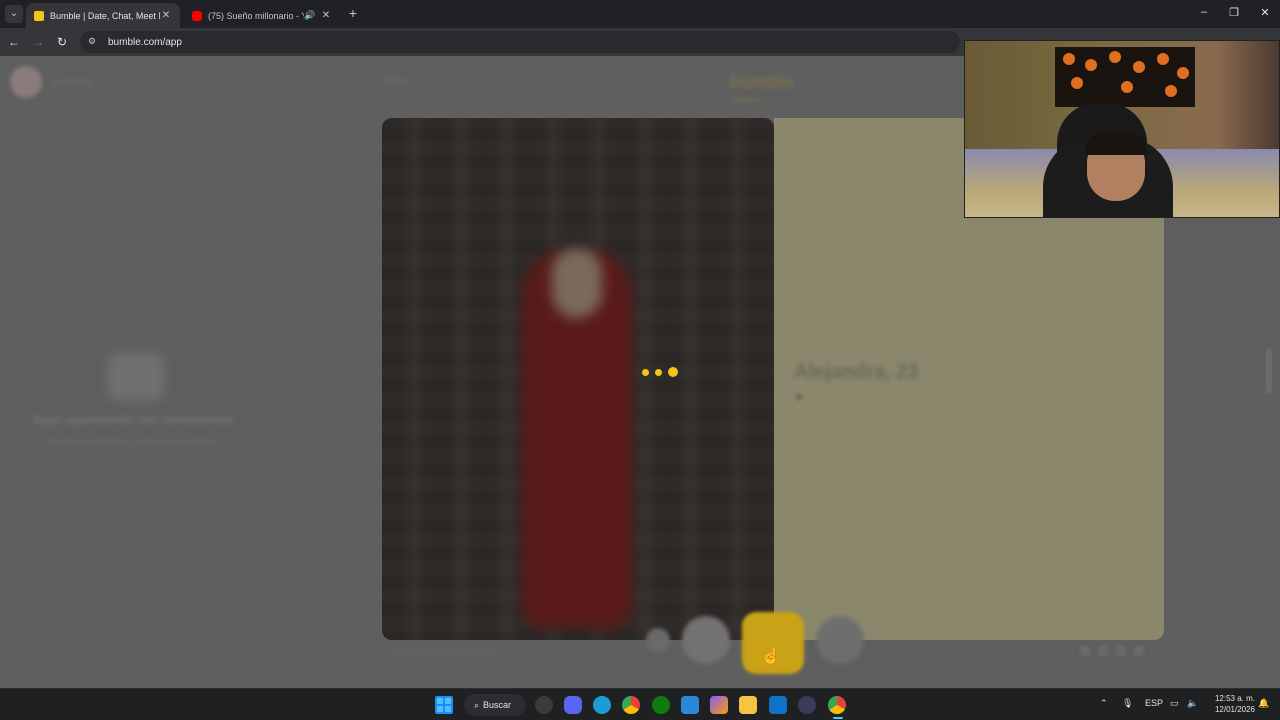 This screenshot has height=720, width=1280. What do you see at coordinates (1234, 698) in the screenshot?
I see `clock-time: 12:53 a. m.` at bounding box center [1234, 698].